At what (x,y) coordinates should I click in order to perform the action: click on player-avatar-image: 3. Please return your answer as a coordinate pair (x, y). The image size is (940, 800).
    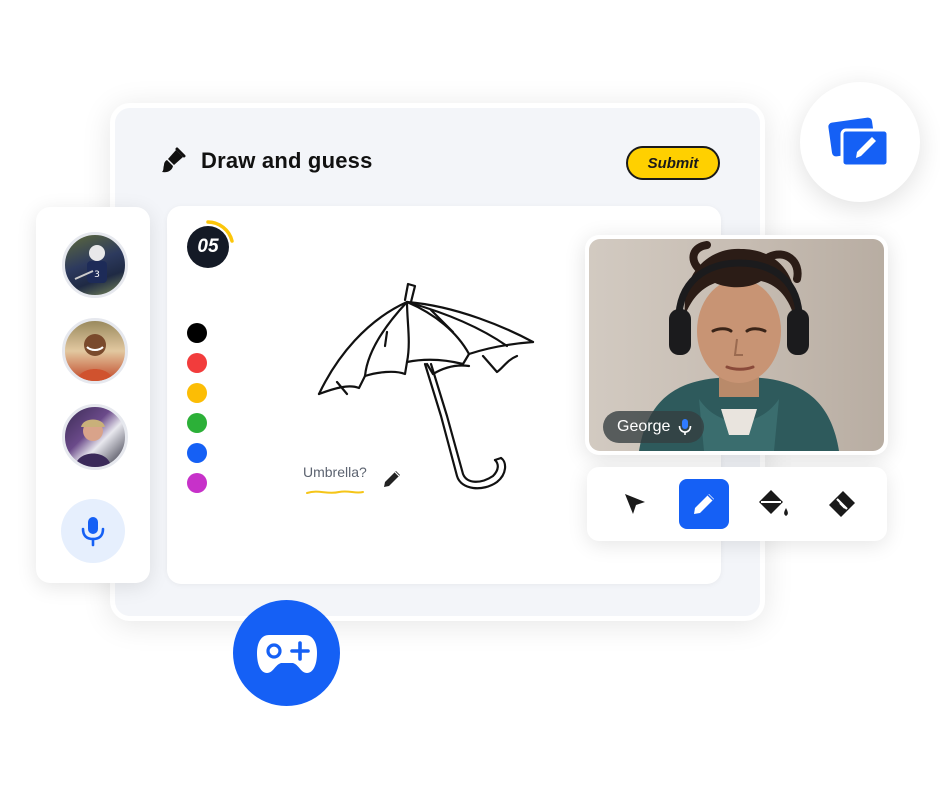
    Looking at the image, I should click on (90, 264).